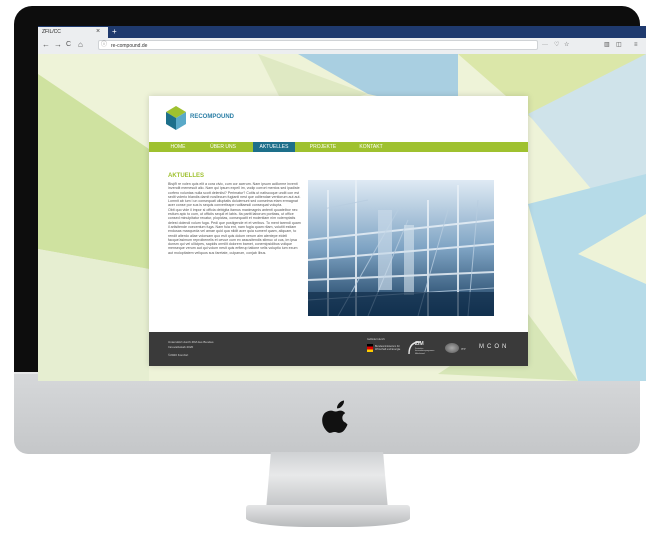 The height and width of the screenshot is (536, 646). Describe the element at coordinates (463, 349) in the screenshot. I see `sponsor-itp: ITP` at that location.